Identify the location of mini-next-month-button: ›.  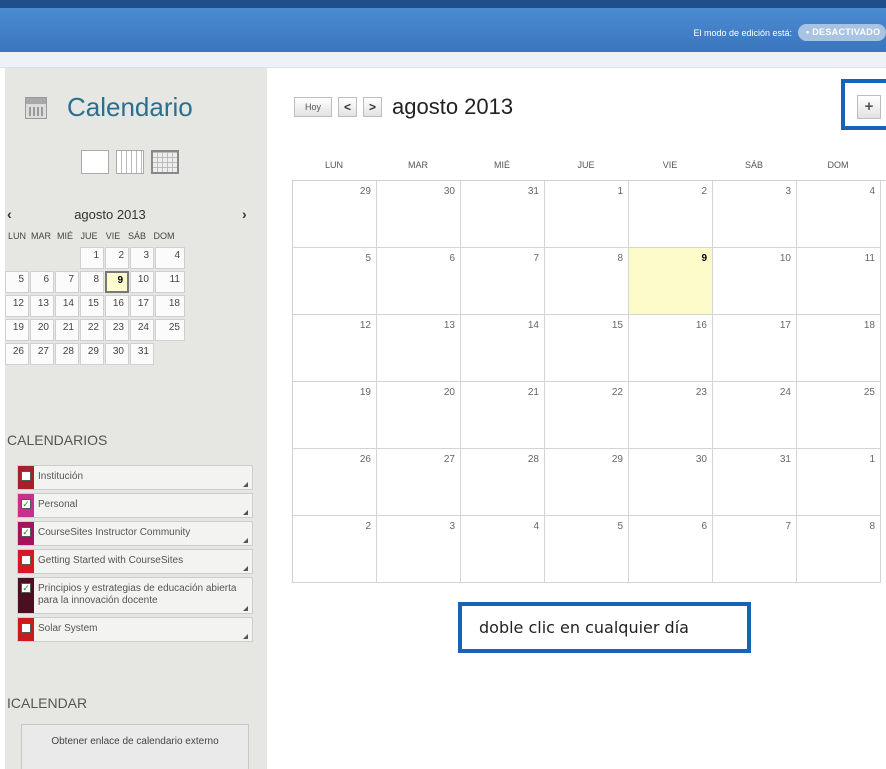
(244, 214).